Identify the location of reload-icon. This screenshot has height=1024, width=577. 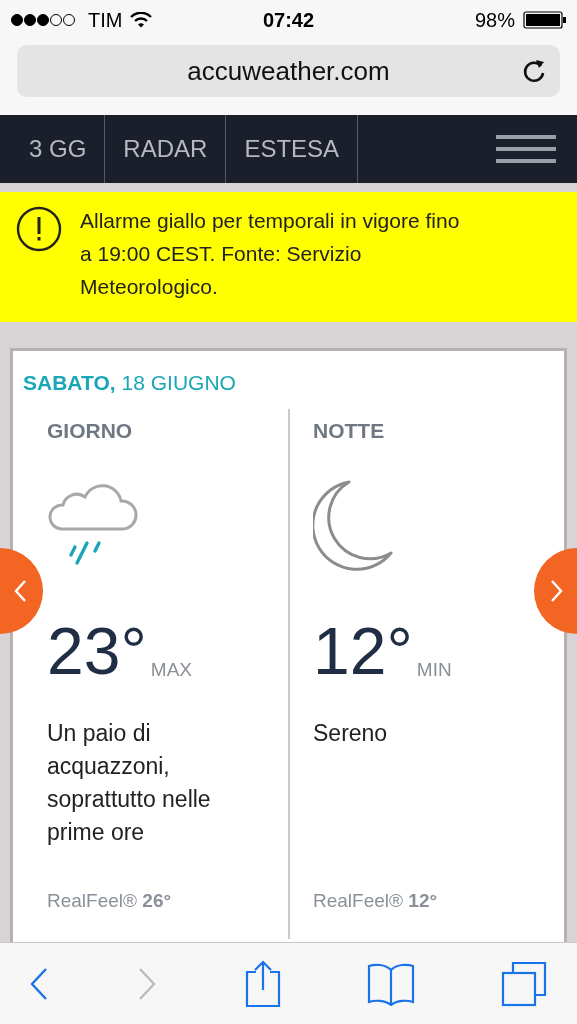
(534, 71).